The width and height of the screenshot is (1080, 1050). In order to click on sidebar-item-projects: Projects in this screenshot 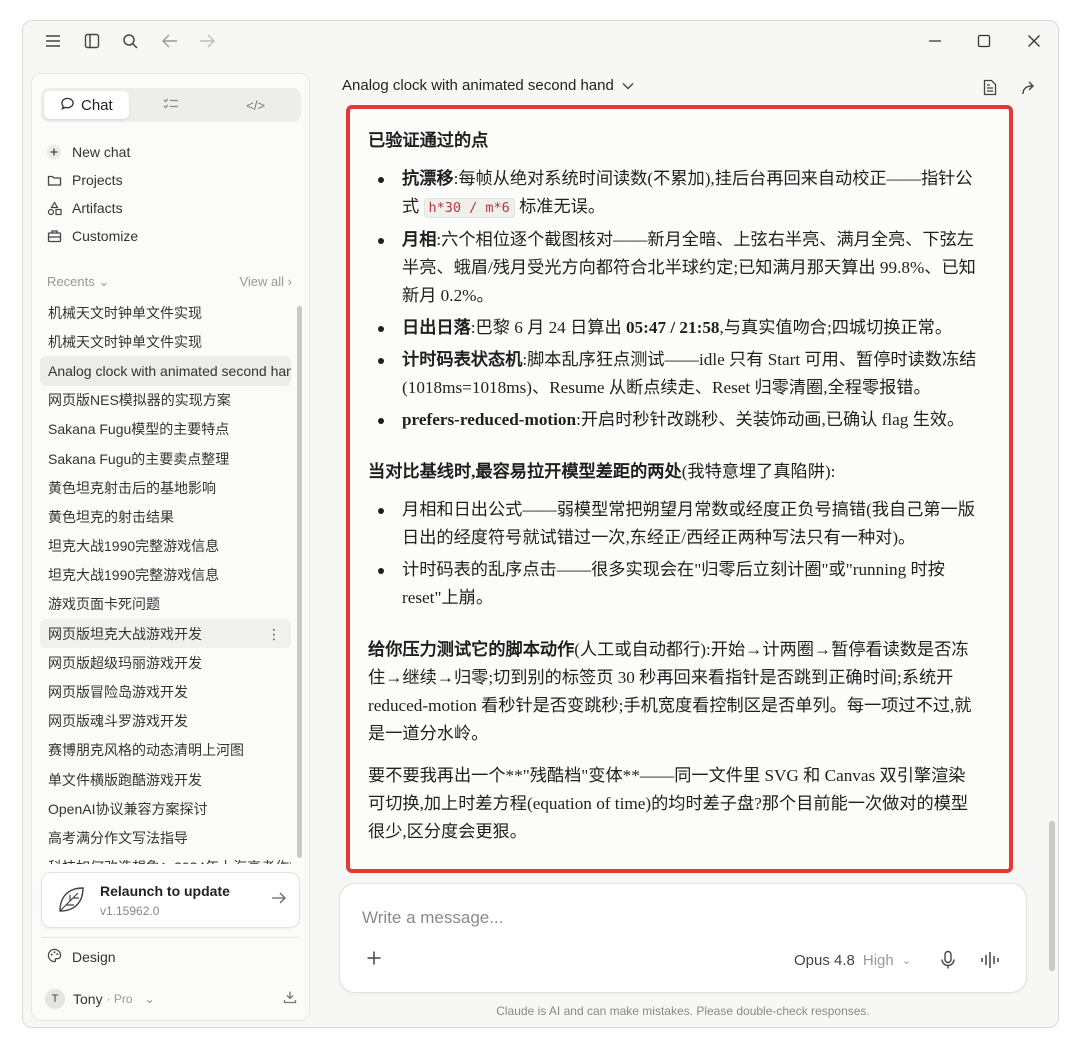, I will do `click(171, 180)`.